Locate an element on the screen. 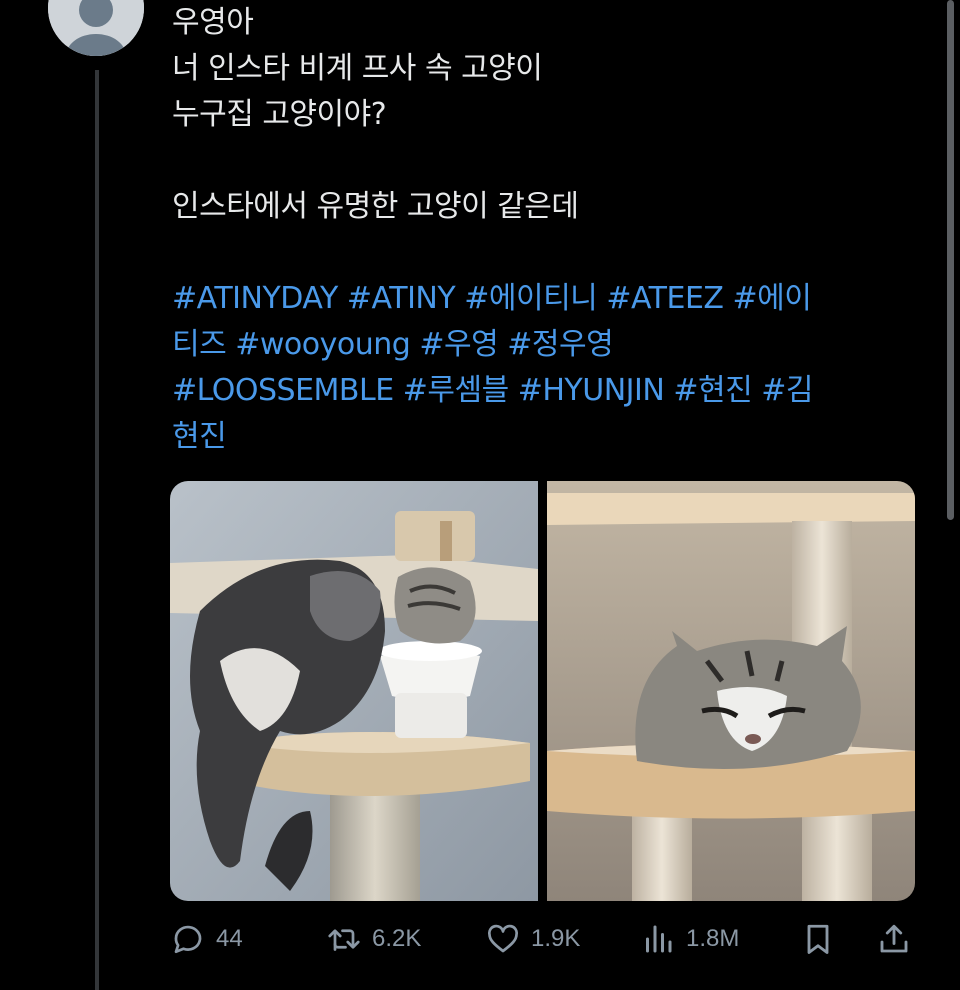 This screenshot has height=990, width=960. share-icon is located at coordinates (894, 938).